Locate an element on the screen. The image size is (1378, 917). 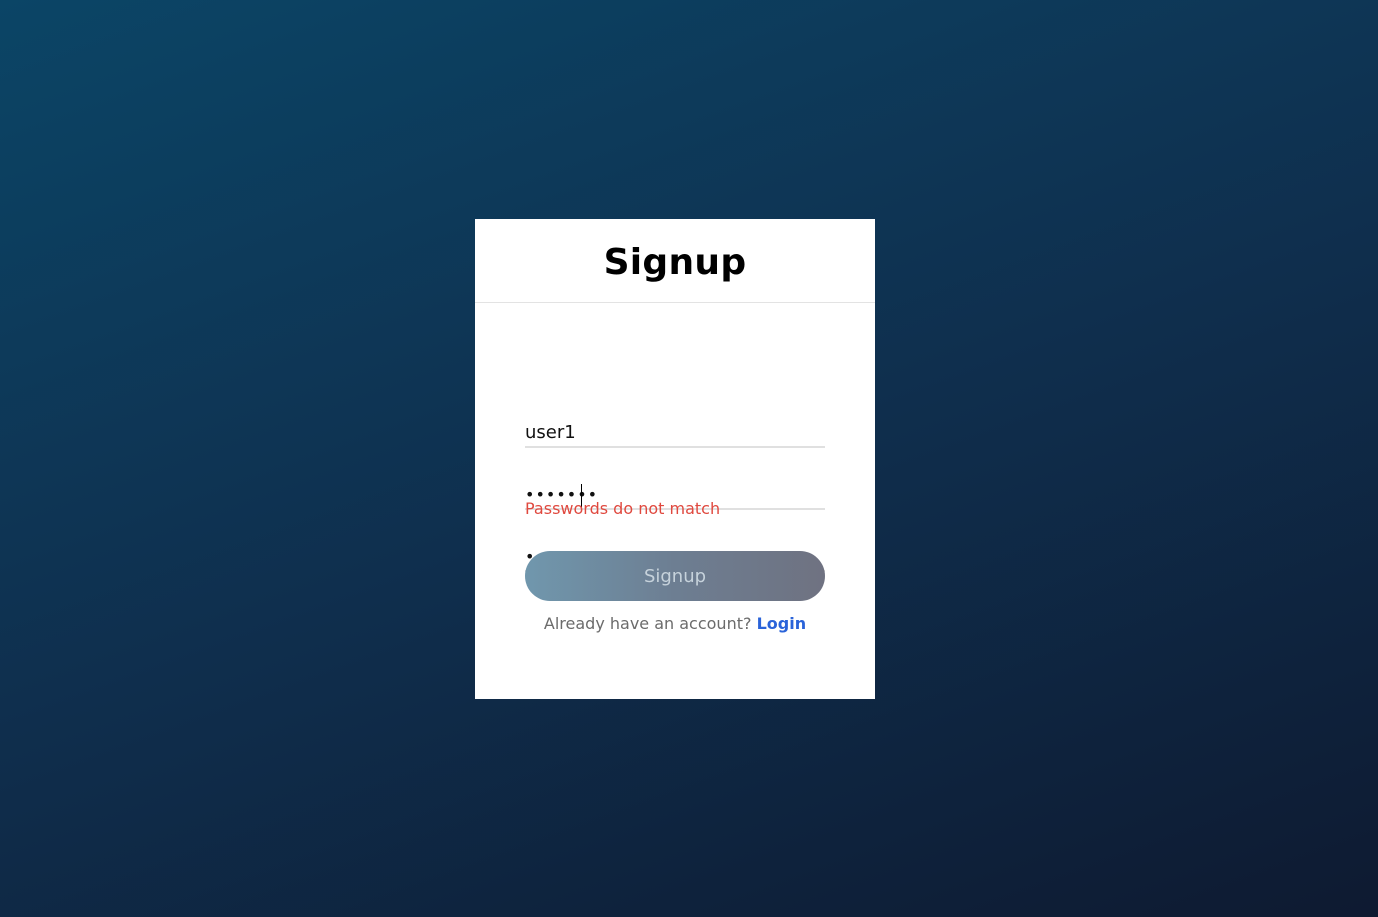
username-field-wrapper is located at coordinates (675, 433).